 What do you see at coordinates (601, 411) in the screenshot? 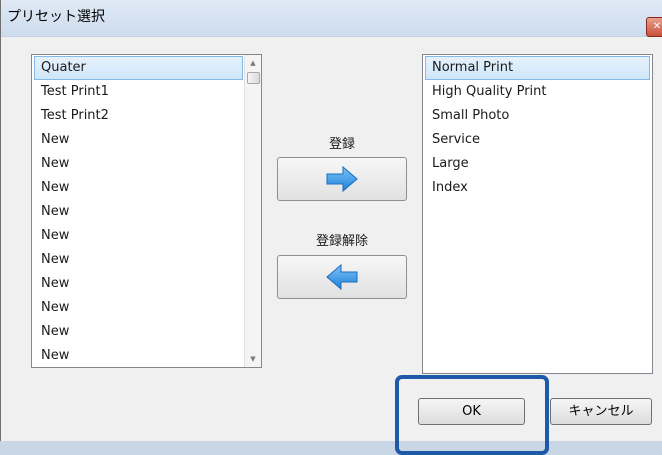
I see `cancel-button: キャンセル` at bounding box center [601, 411].